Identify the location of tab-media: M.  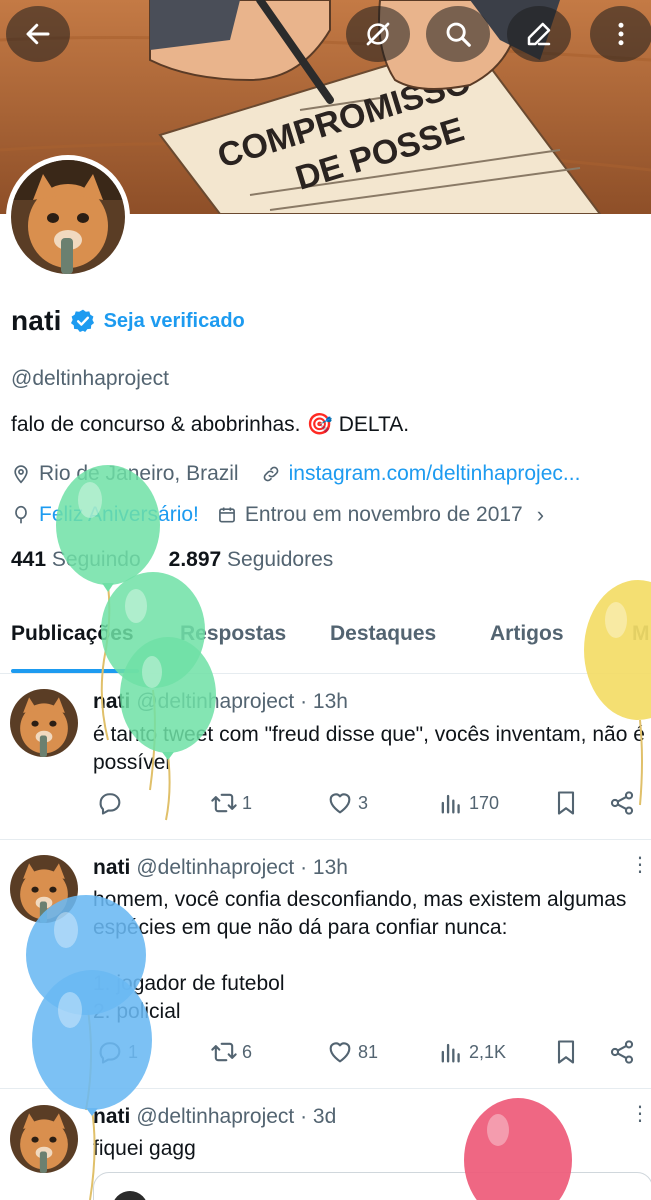
(641, 634).